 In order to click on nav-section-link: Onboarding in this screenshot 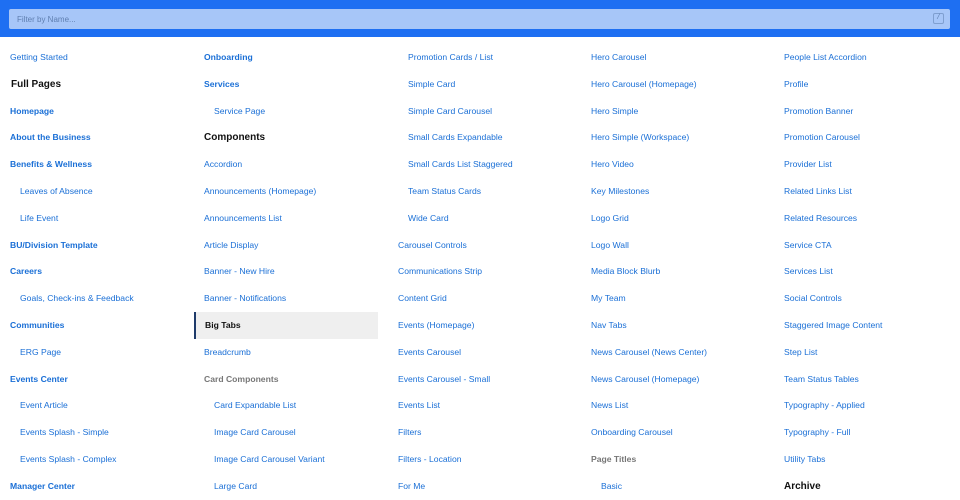, I will do `click(228, 57)`.